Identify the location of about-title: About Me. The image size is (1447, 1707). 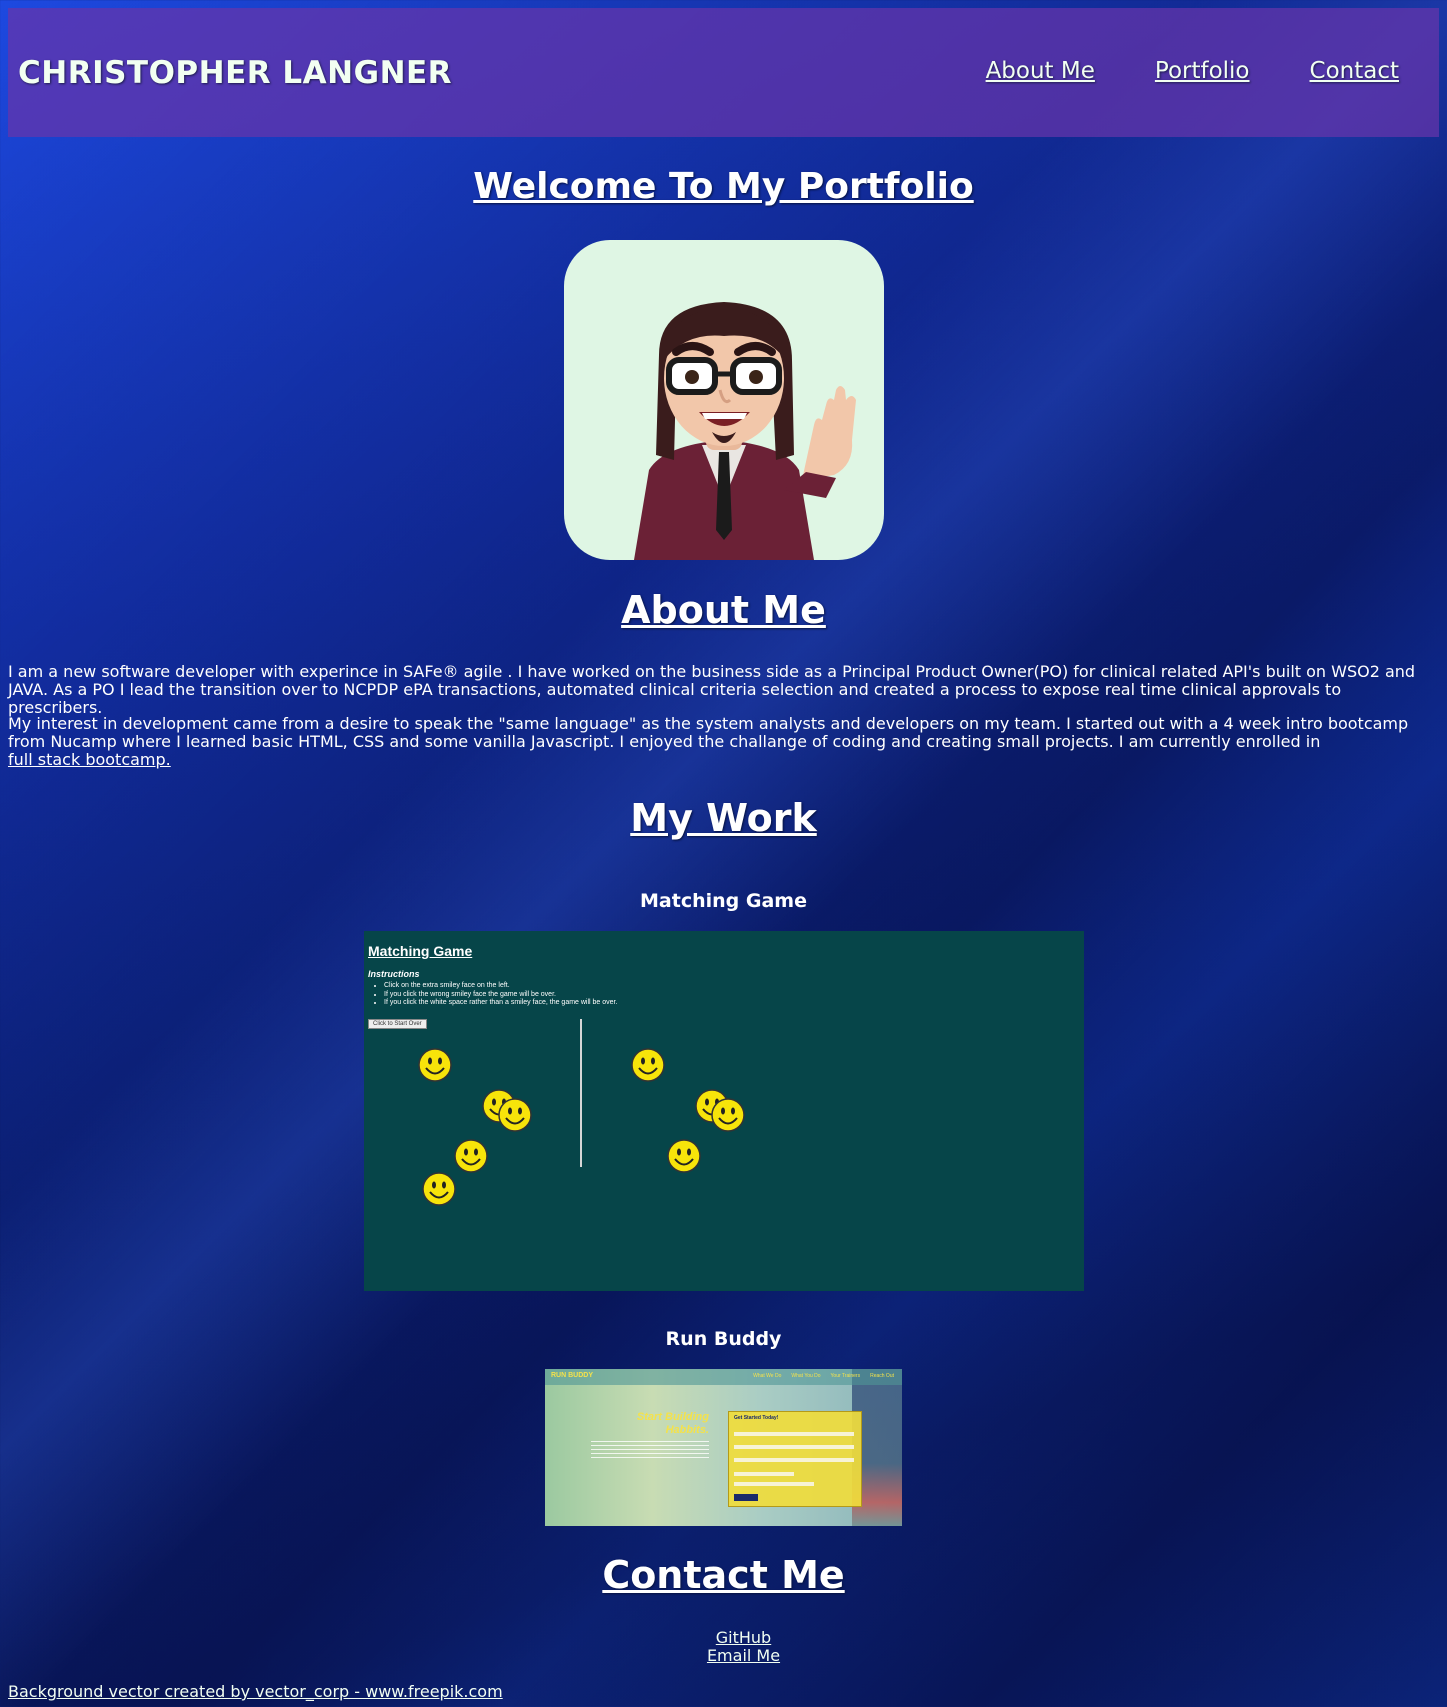
(723, 610).